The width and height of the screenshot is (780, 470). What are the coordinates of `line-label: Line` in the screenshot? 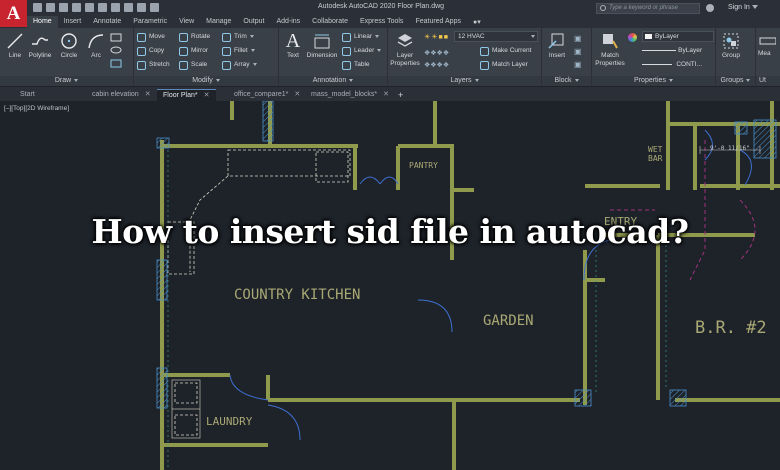 It's located at (15, 55).